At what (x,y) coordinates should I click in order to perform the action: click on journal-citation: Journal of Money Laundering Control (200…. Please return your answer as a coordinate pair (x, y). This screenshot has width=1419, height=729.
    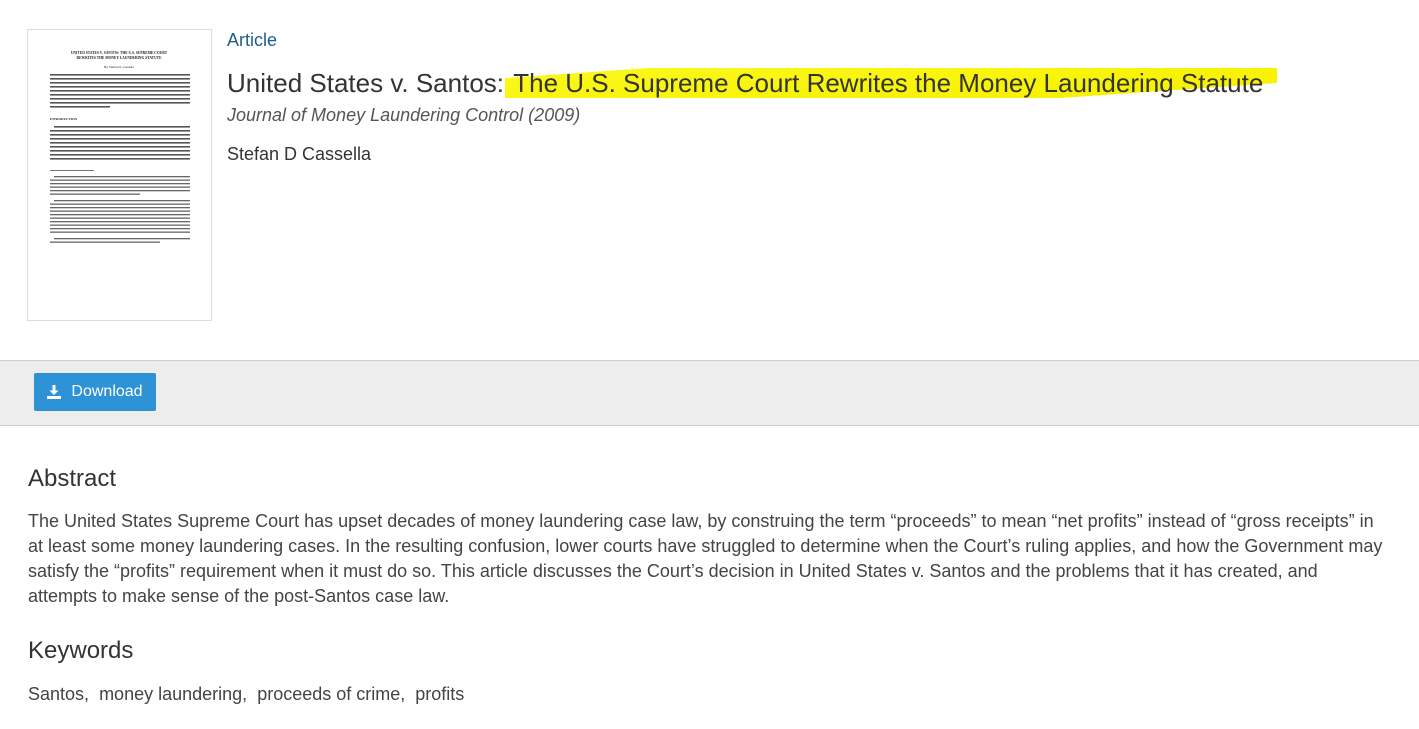
    Looking at the image, I should click on (404, 115).